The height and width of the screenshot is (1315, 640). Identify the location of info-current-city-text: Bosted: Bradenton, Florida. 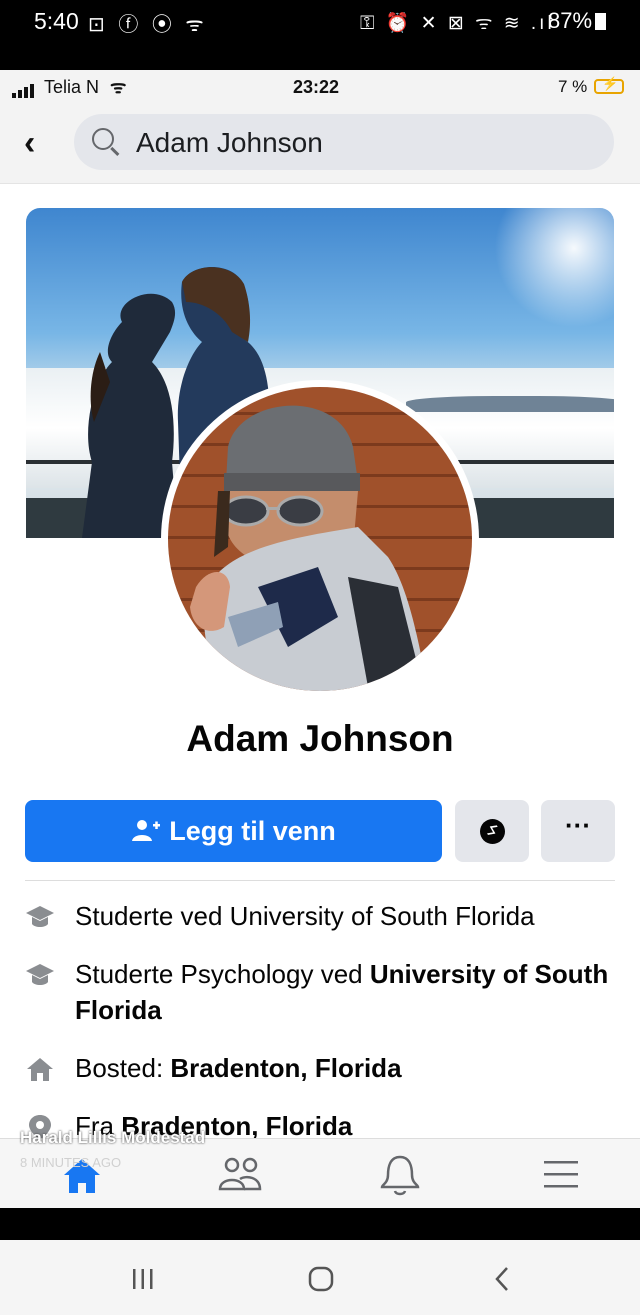
(238, 1068).